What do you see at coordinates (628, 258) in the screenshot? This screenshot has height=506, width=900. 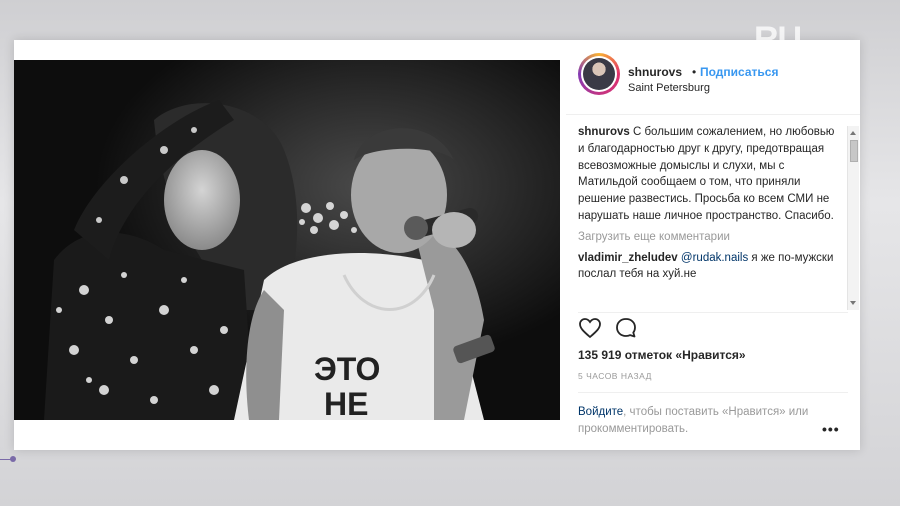 I see `comment-username: vladimir_zheludev` at bounding box center [628, 258].